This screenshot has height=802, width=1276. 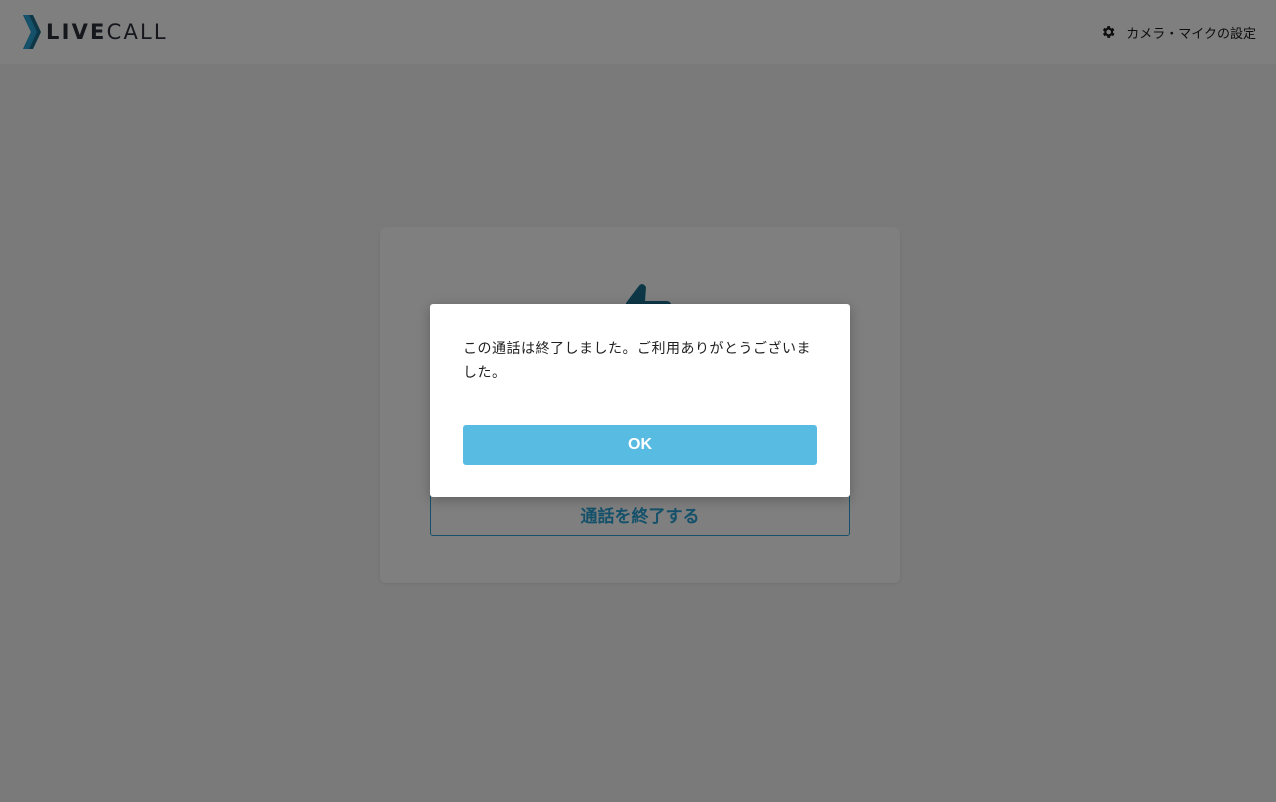 I want to click on ok-button: OK, so click(x=640, y=445).